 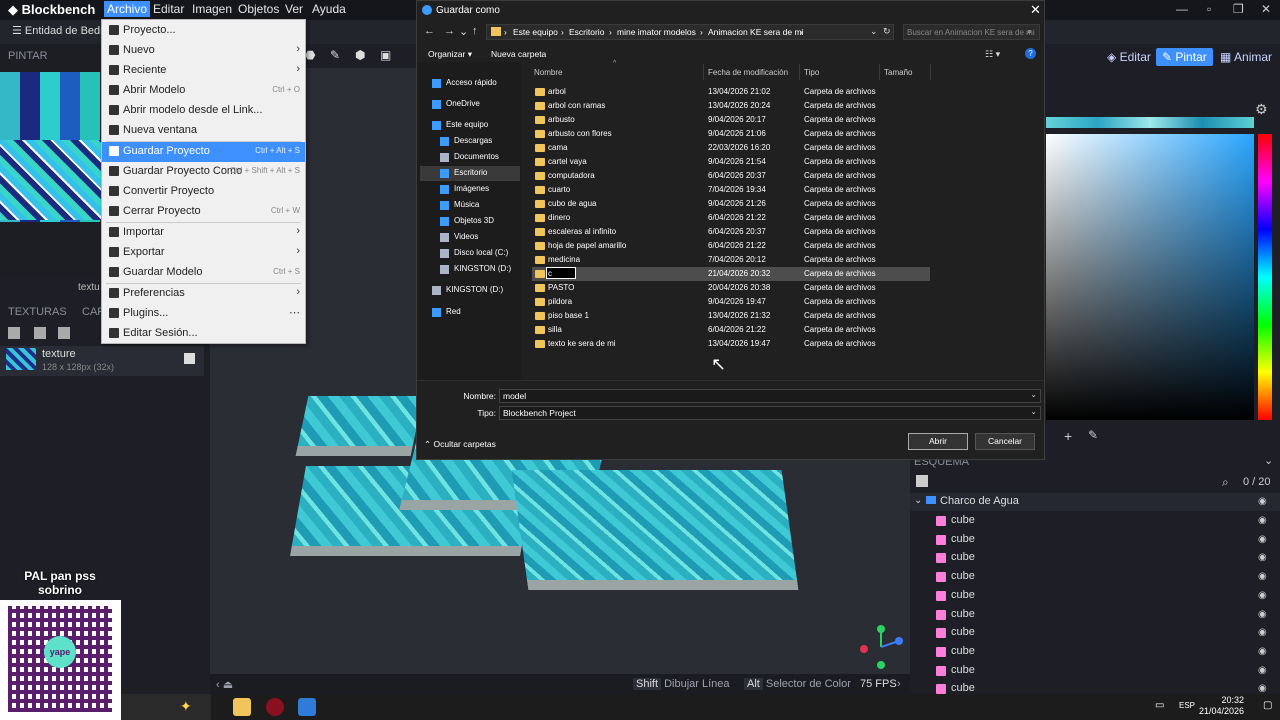 What do you see at coordinates (770, 396) in the screenshot?
I see `filename-input: model ⌄` at bounding box center [770, 396].